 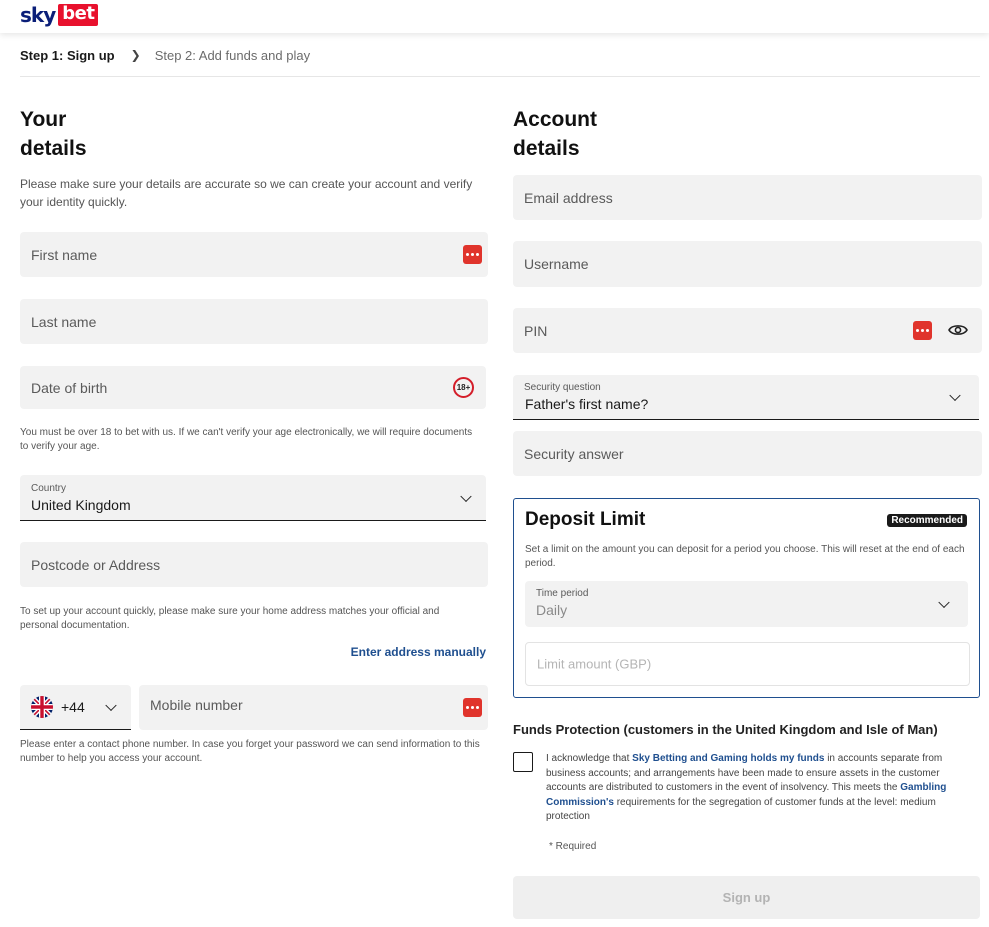 What do you see at coordinates (746, 397) in the screenshot?
I see `security-question-select: Security question Father's first name?` at bounding box center [746, 397].